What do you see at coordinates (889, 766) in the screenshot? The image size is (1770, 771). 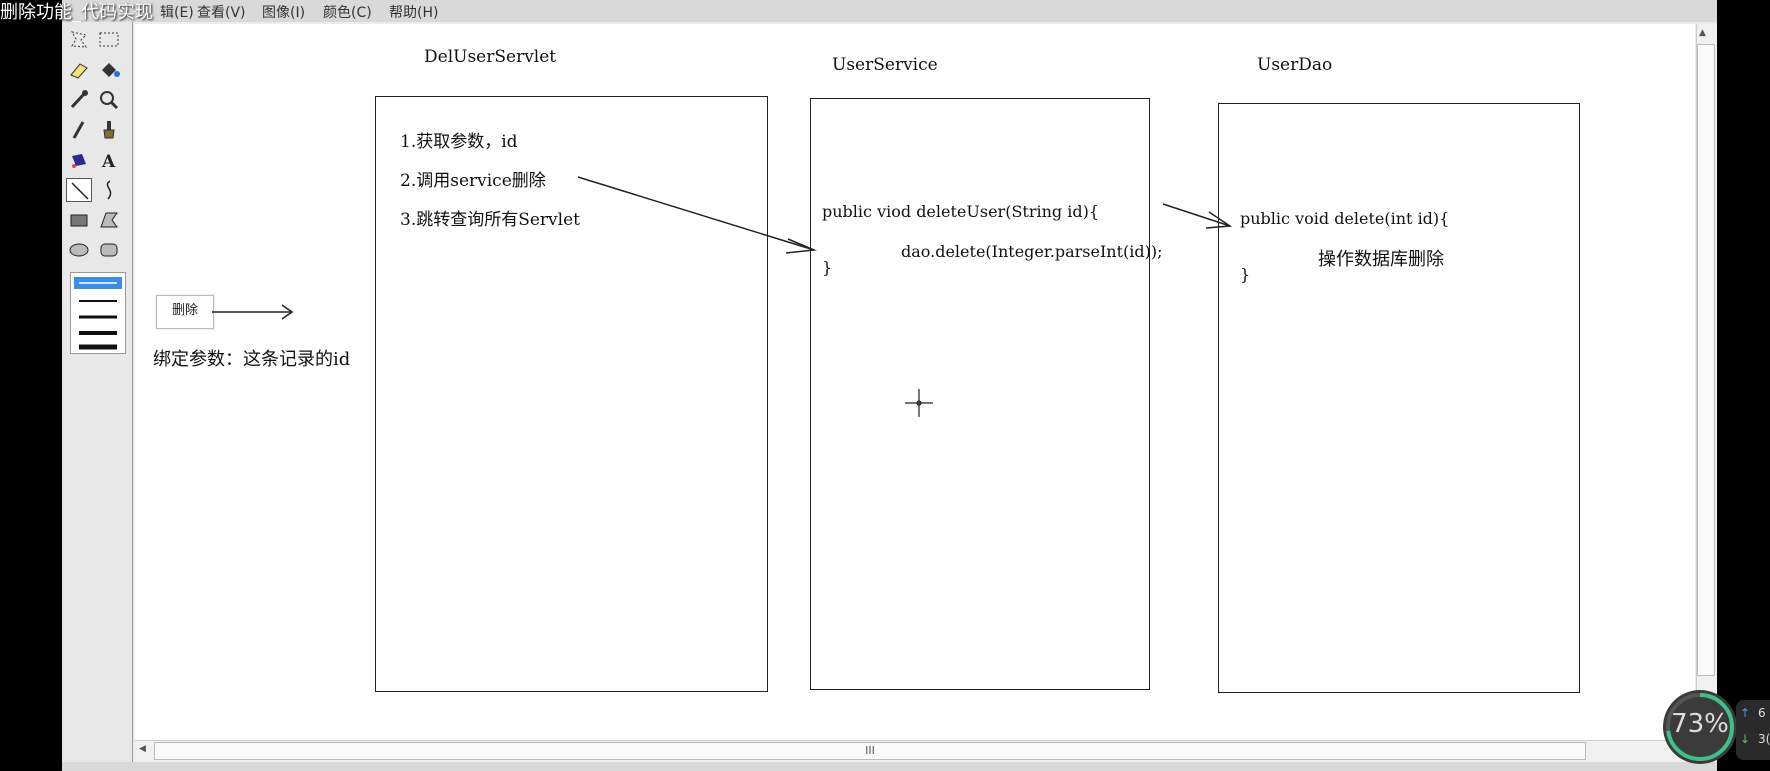 I see `status-bar` at bounding box center [889, 766].